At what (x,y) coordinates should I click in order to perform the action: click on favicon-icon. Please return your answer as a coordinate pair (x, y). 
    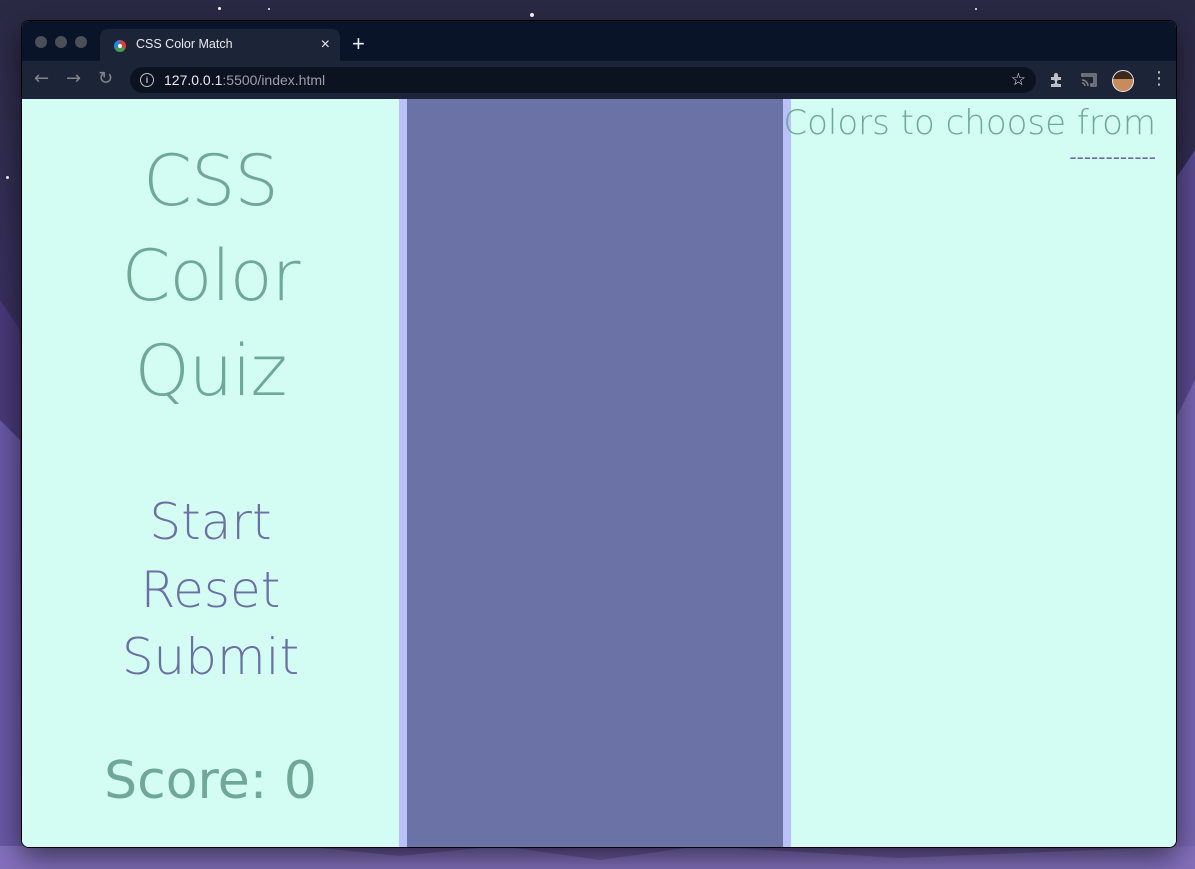
    Looking at the image, I should click on (120, 46).